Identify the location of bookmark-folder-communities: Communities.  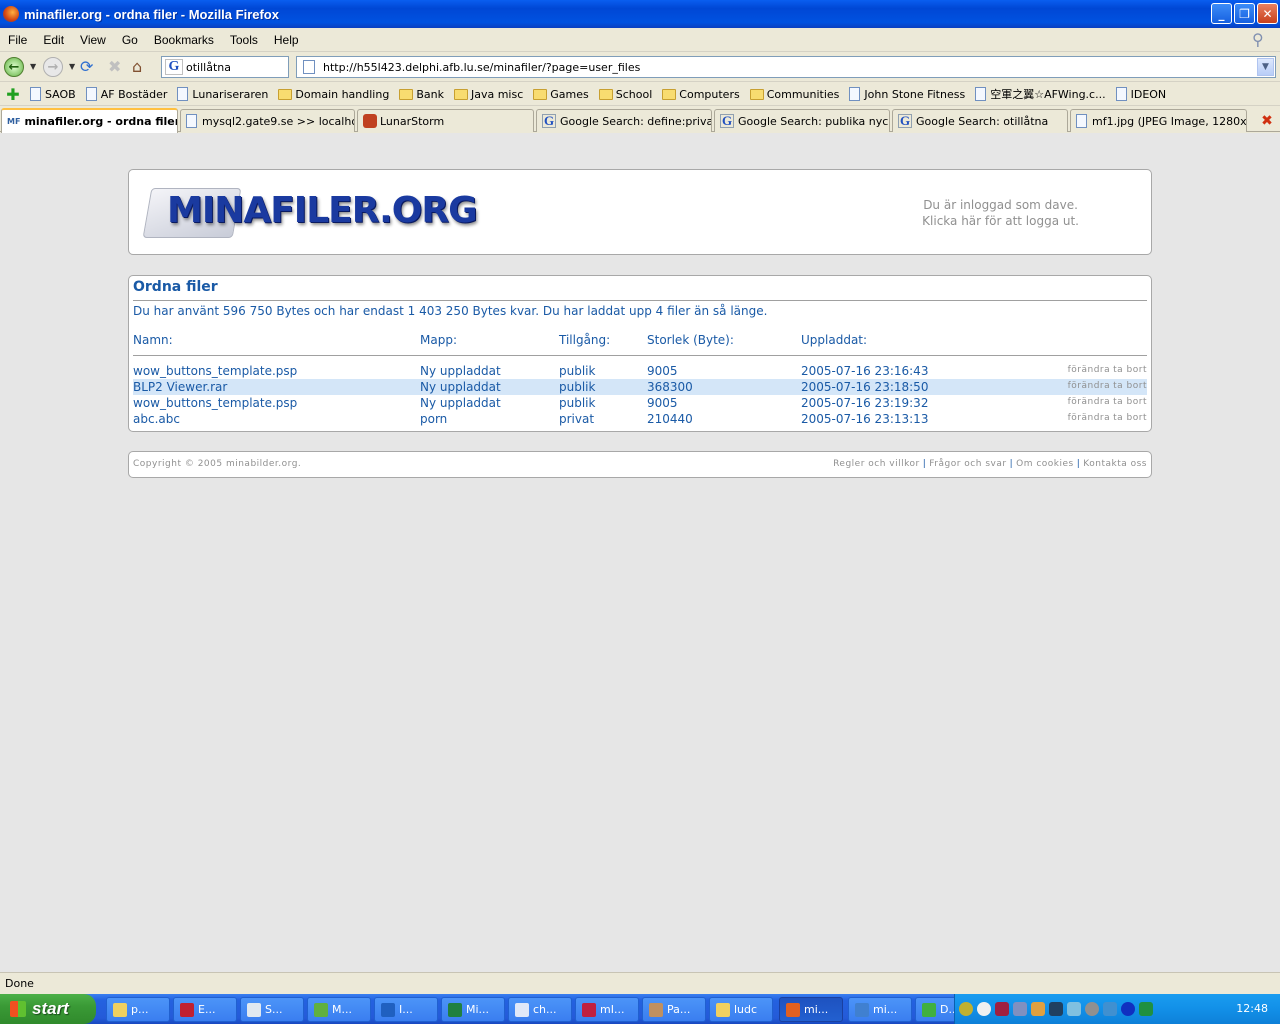
(795, 94).